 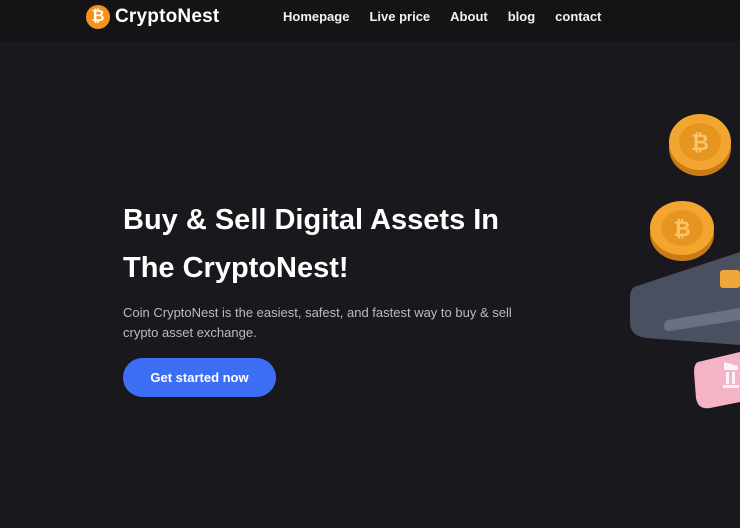 I want to click on bitcoin-icon: ₿, so click(x=98, y=17).